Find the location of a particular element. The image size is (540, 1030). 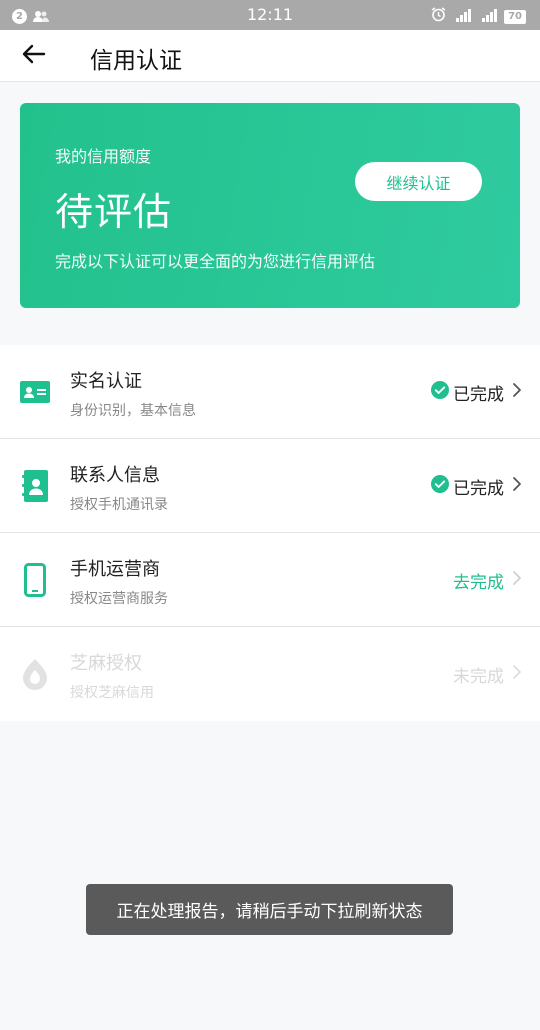

item-subtitle: 授权运营商服务 is located at coordinates (119, 599).